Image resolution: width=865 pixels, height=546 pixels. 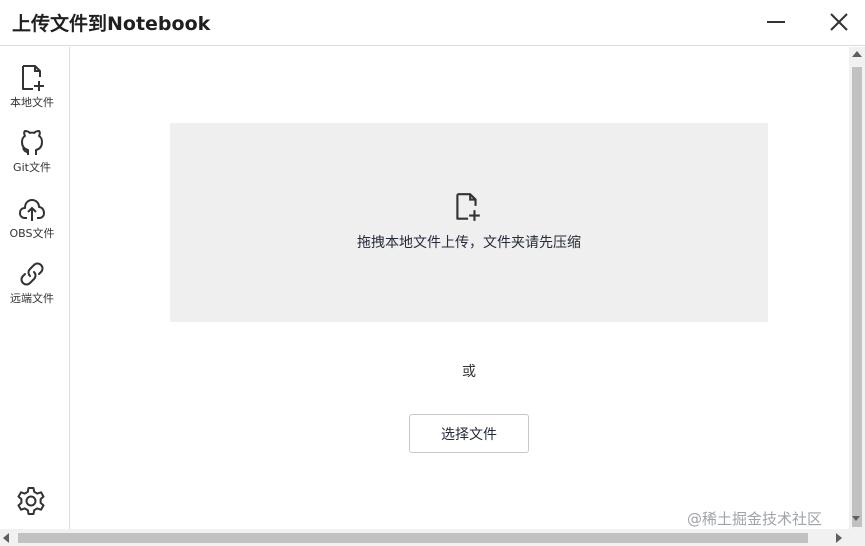 I want to click on gear-icon, so click(x=31, y=501).